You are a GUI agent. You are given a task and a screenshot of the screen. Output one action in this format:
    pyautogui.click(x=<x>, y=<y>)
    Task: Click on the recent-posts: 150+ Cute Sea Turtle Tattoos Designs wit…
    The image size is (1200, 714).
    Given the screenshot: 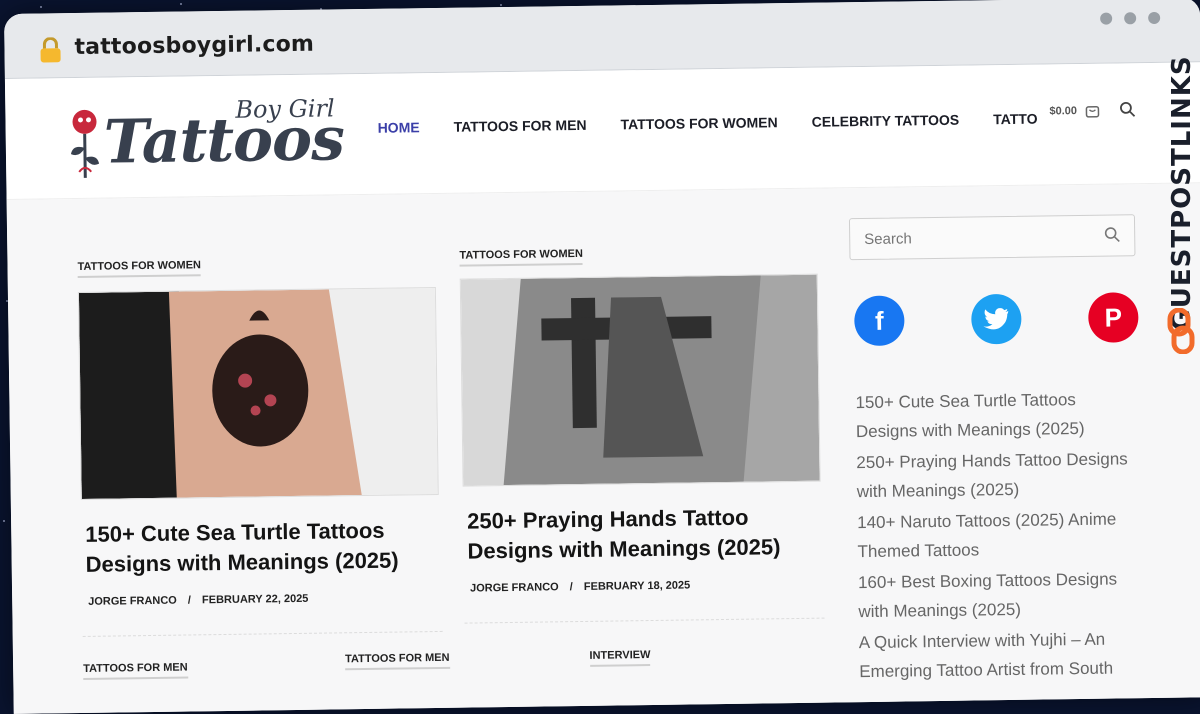 What is the action you would take?
    pyautogui.click(x=998, y=535)
    